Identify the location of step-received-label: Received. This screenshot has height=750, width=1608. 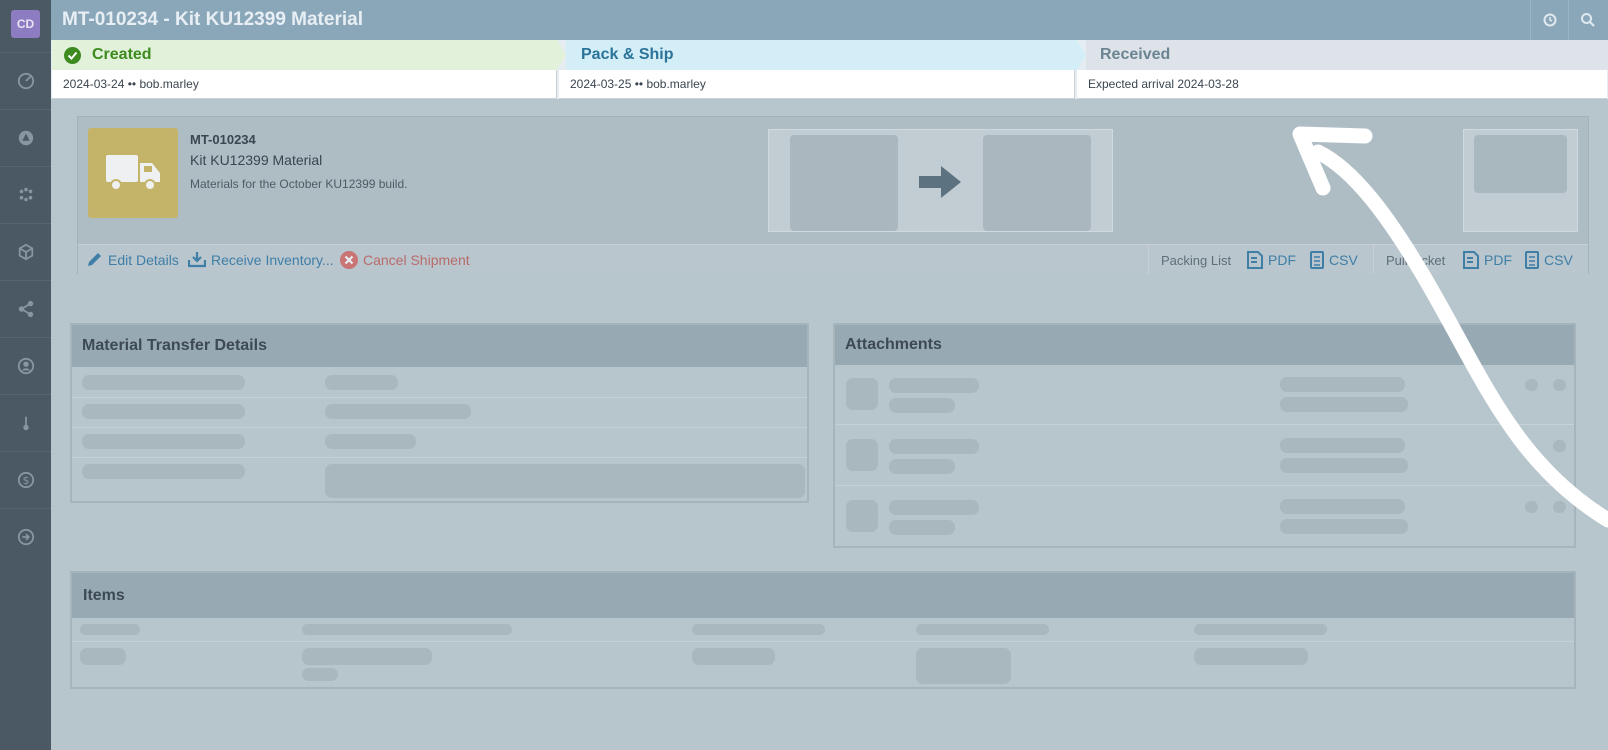
(1135, 54).